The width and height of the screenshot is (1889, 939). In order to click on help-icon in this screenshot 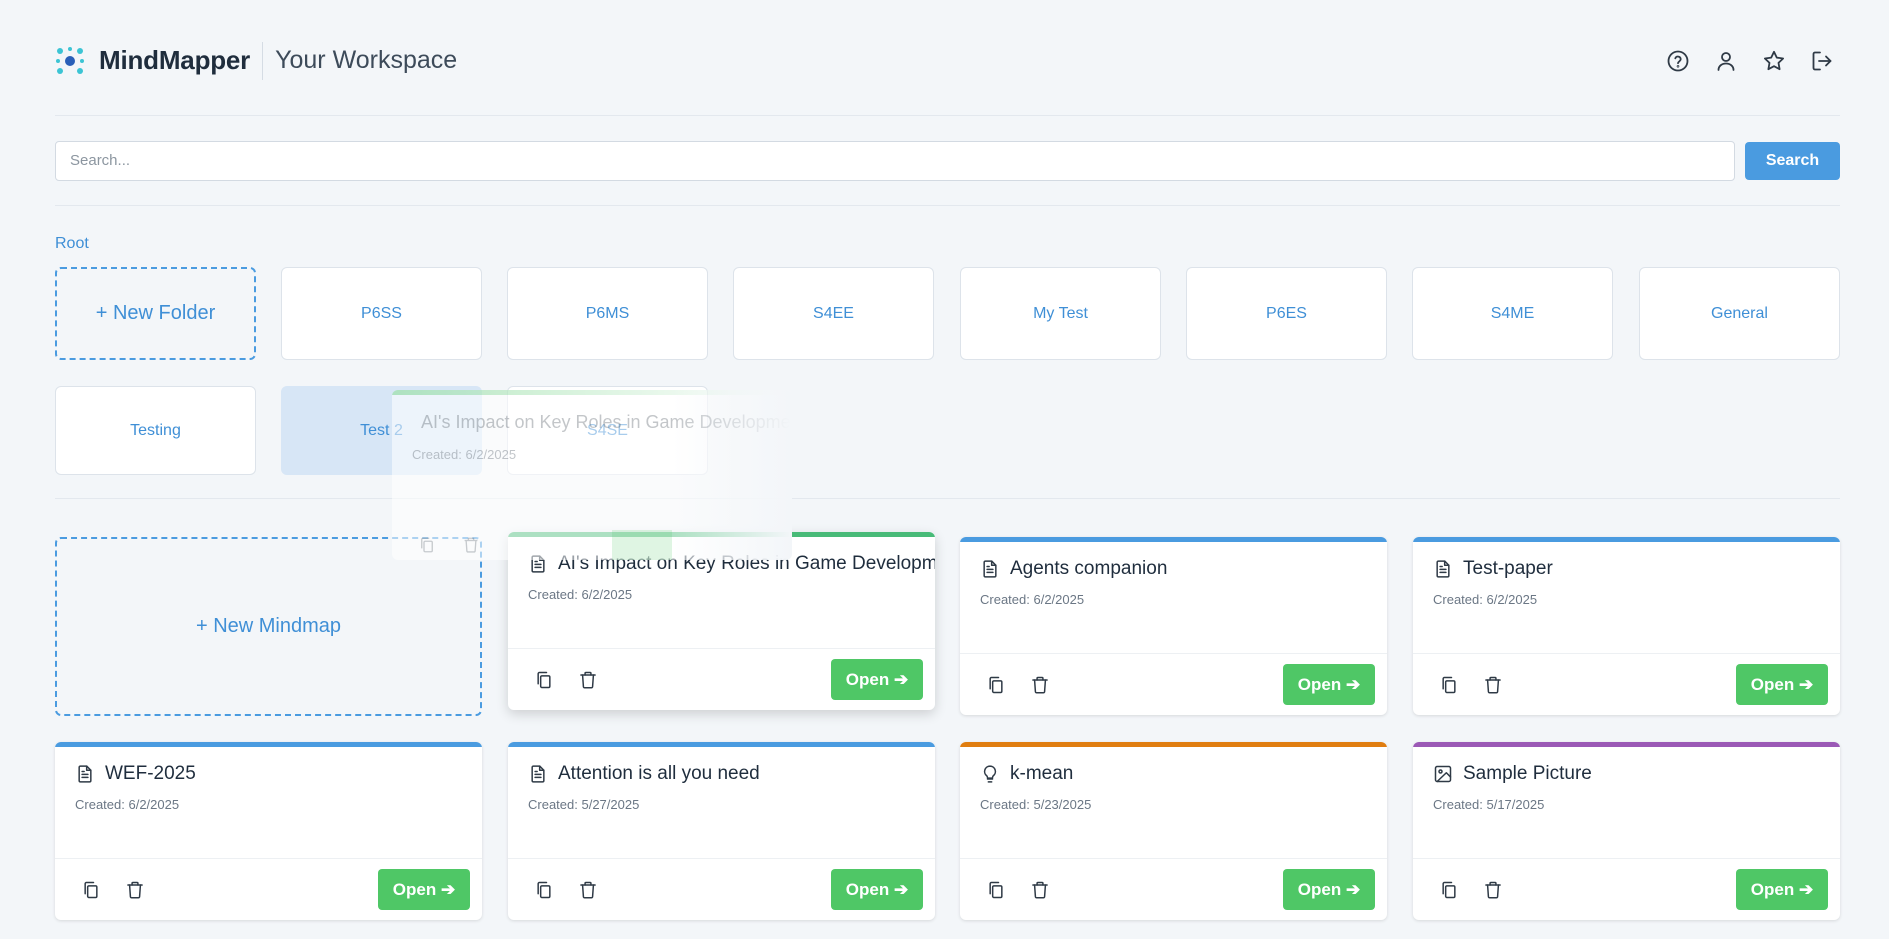, I will do `click(1678, 61)`.